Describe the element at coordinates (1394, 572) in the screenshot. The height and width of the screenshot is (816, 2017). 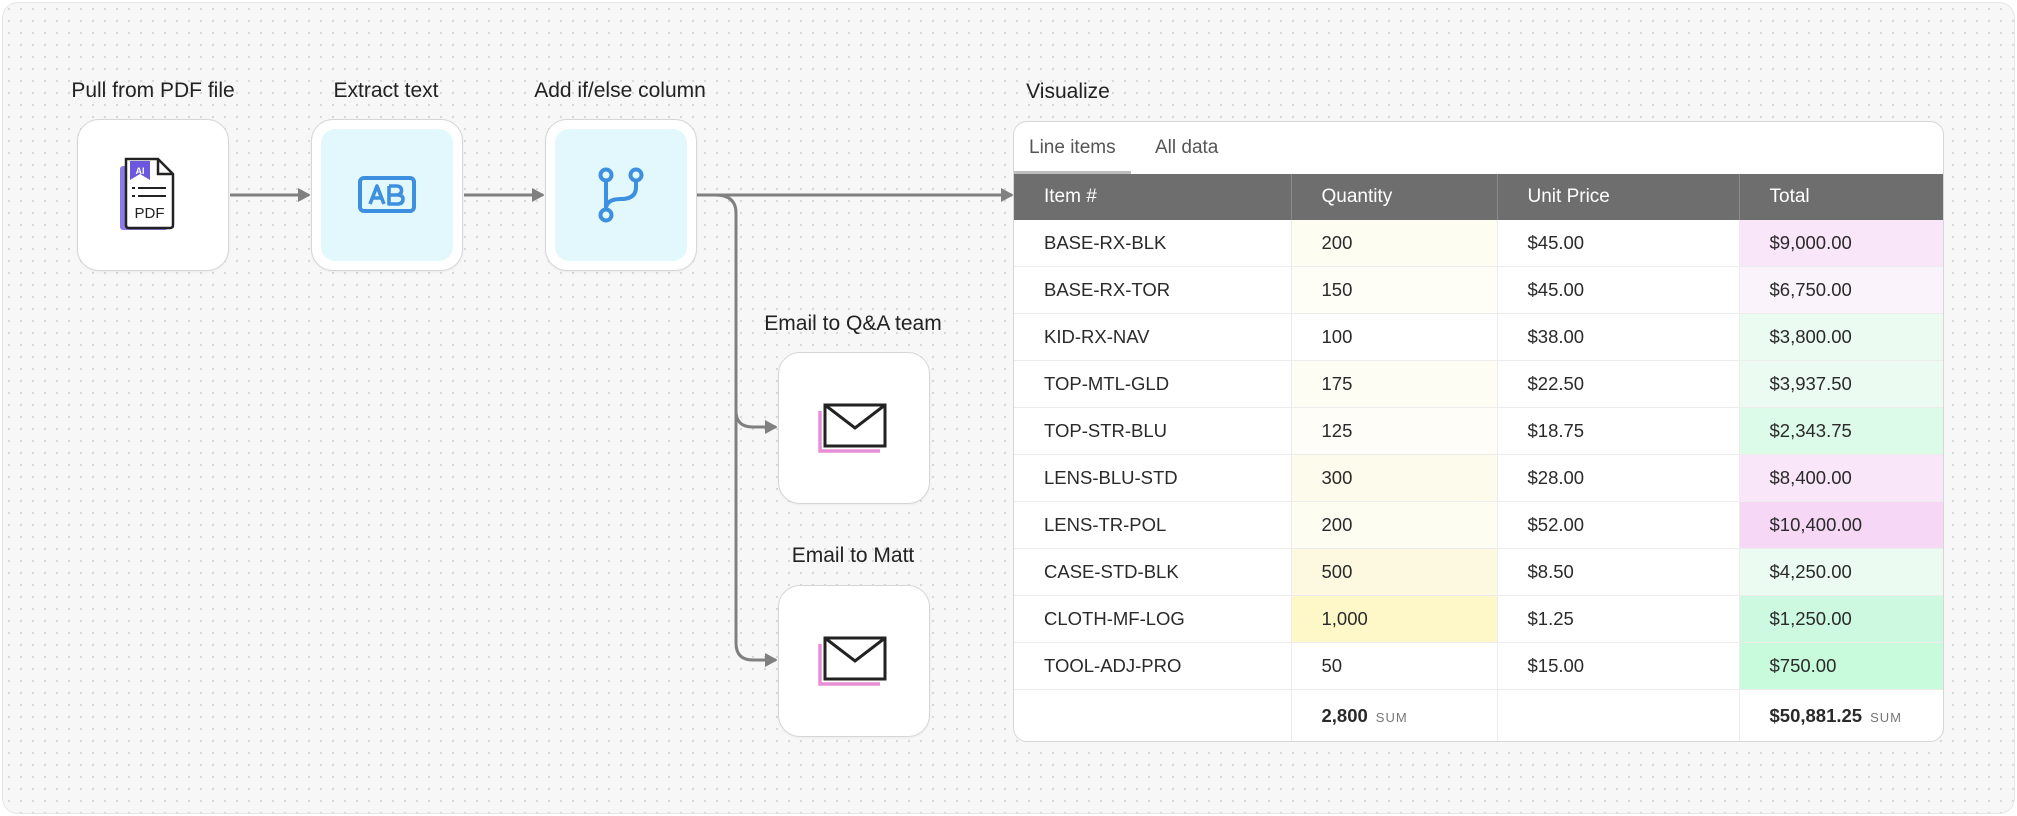
I see `cell-quantity: 500` at that location.